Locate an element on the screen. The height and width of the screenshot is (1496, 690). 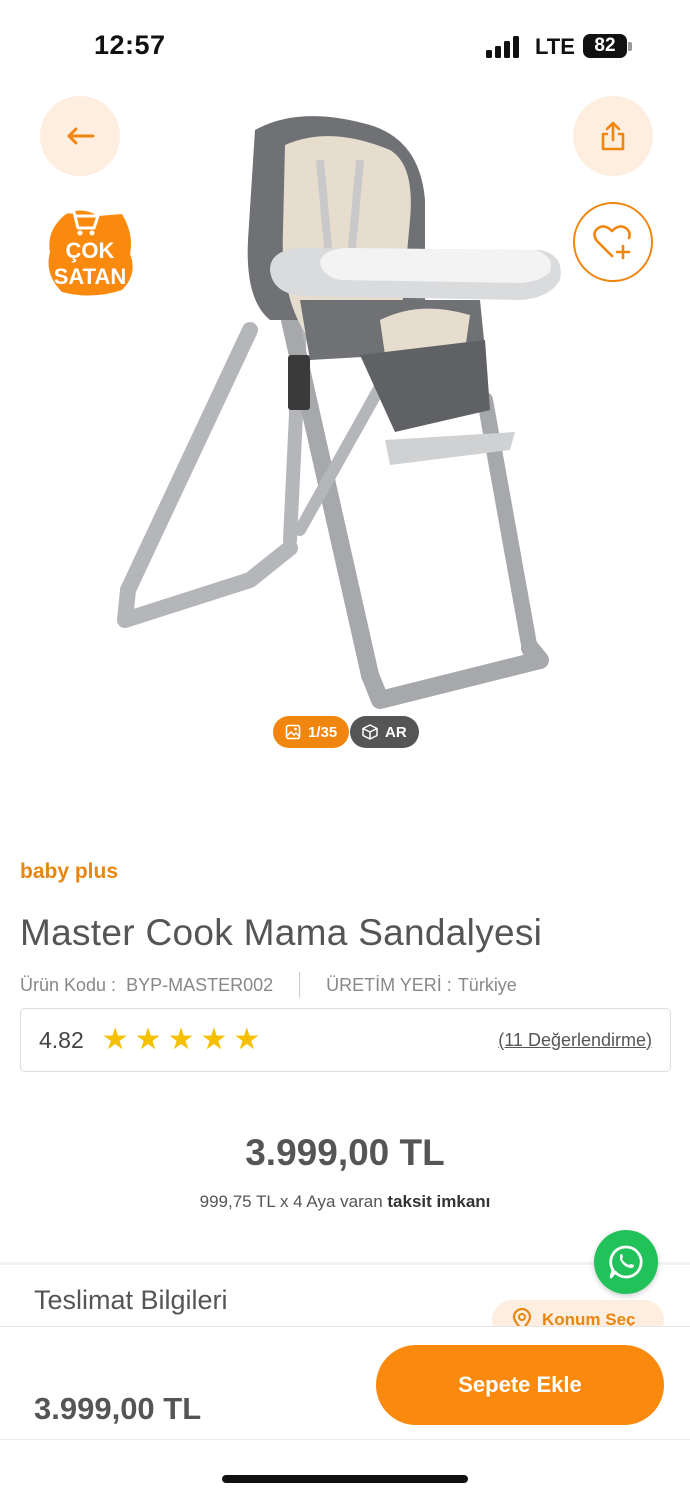
network-label: LTE is located at coordinates (555, 46).